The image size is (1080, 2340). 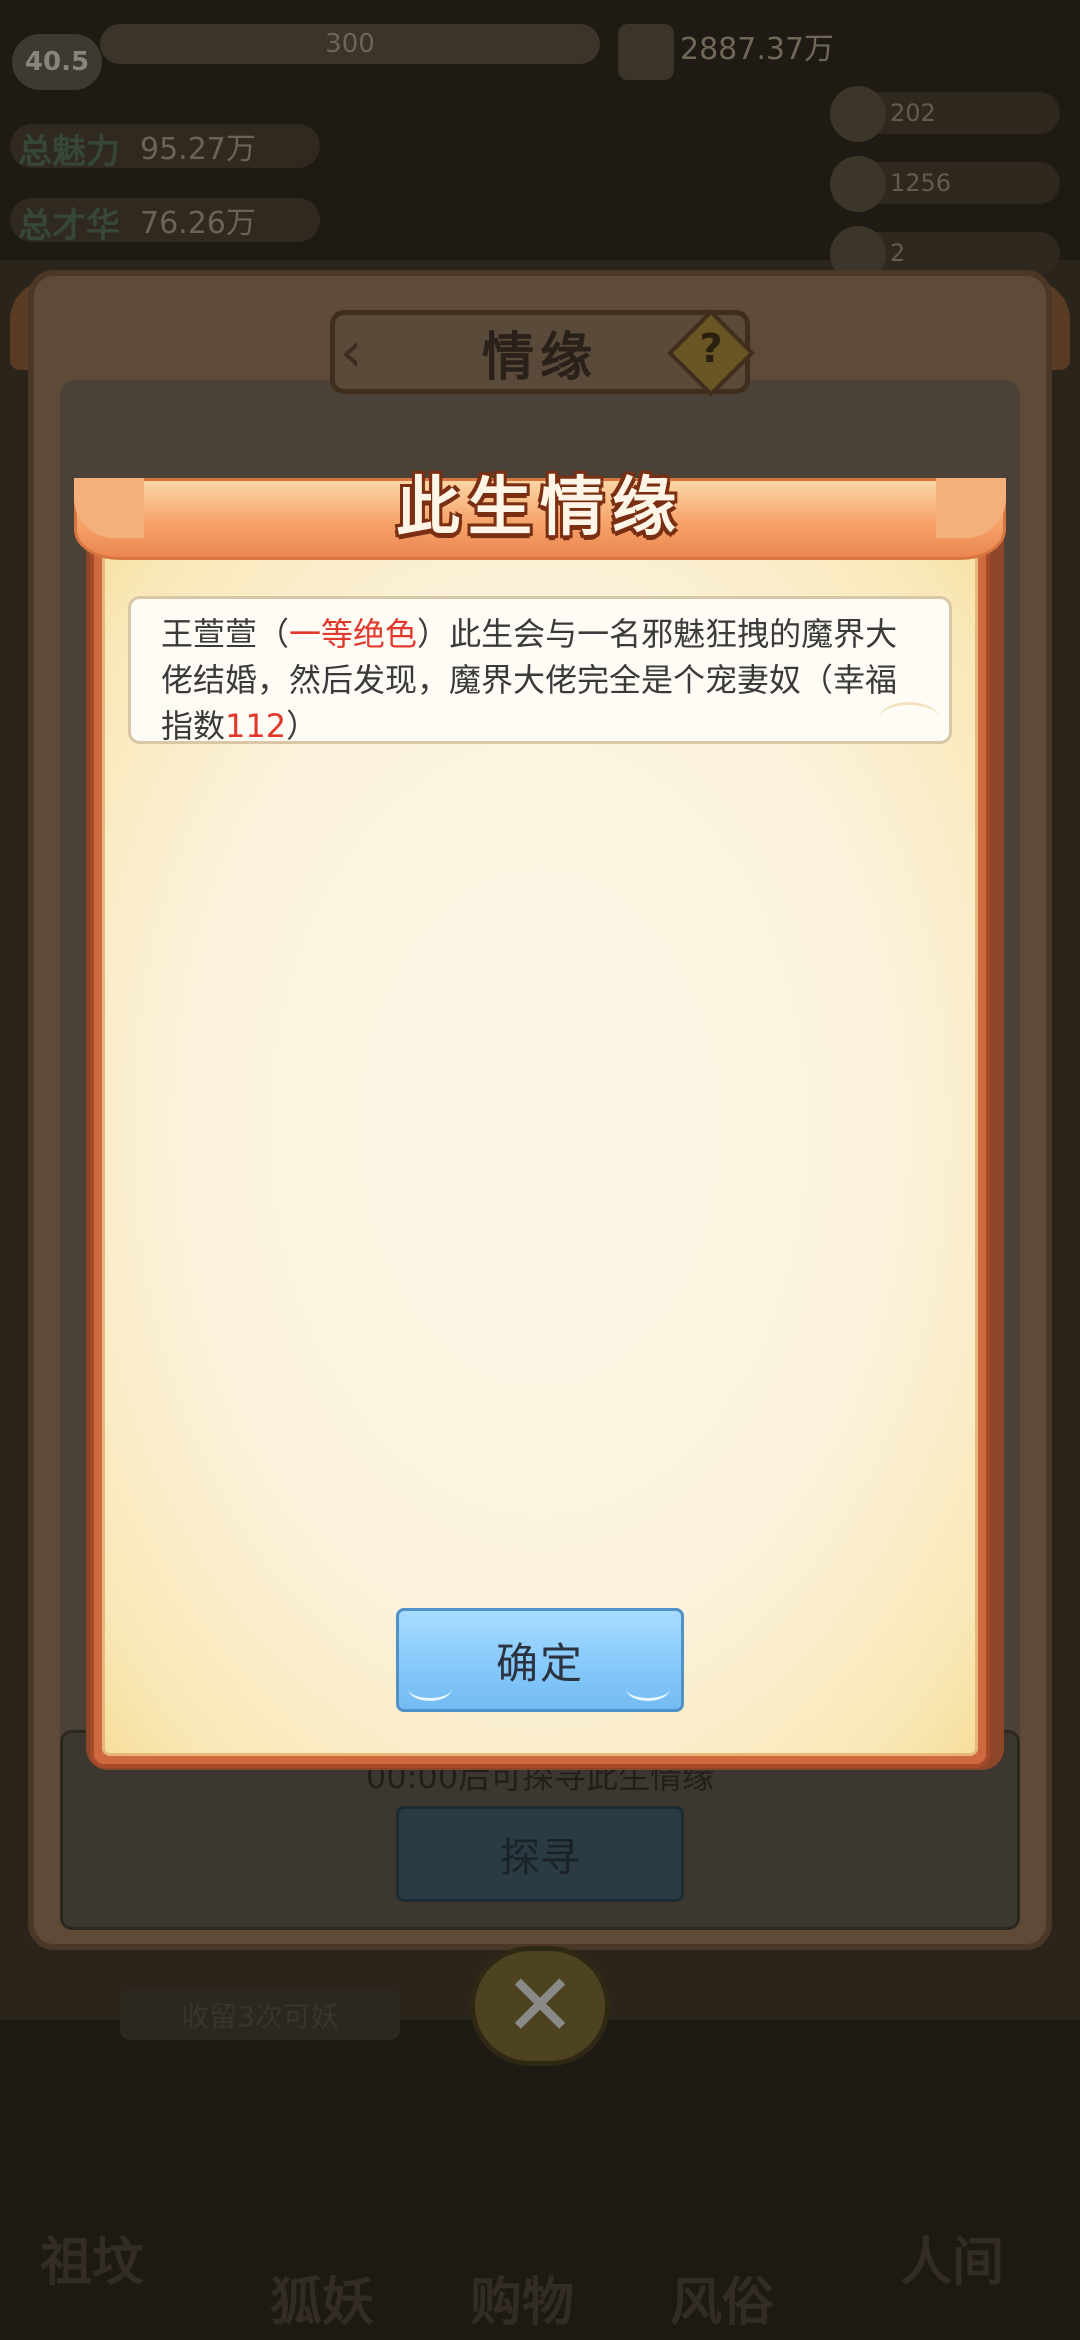 What do you see at coordinates (273, 634) in the screenshot?
I see `open-paren: （` at bounding box center [273, 634].